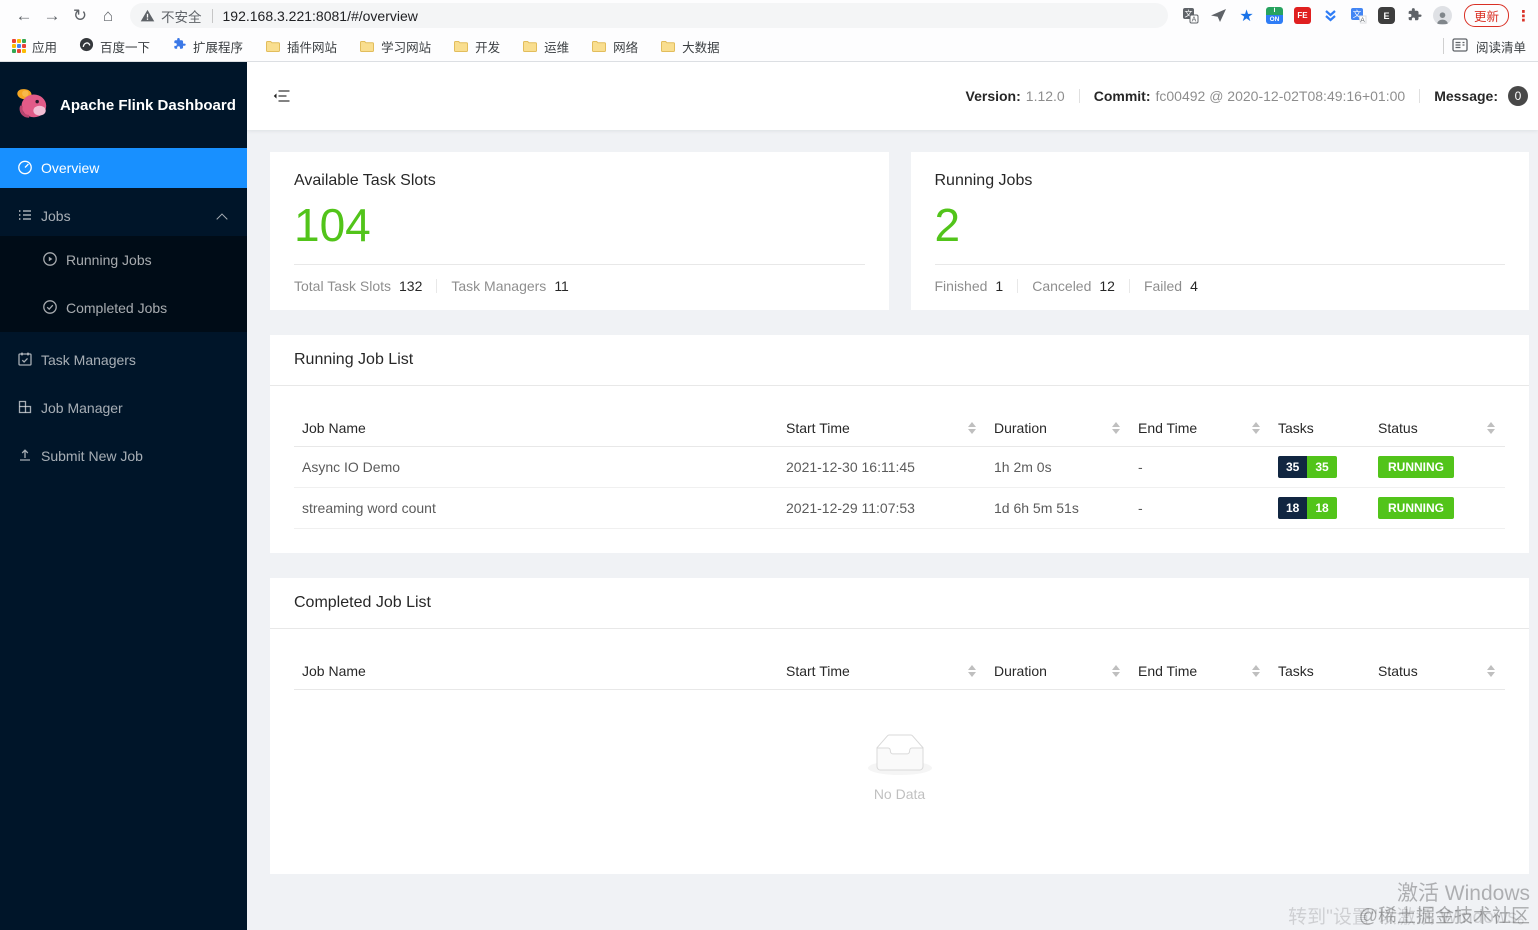 The image size is (1538, 930). What do you see at coordinates (993, 96) in the screenshot?
I see `version-label: Version:` at bounding box center [993, 96].